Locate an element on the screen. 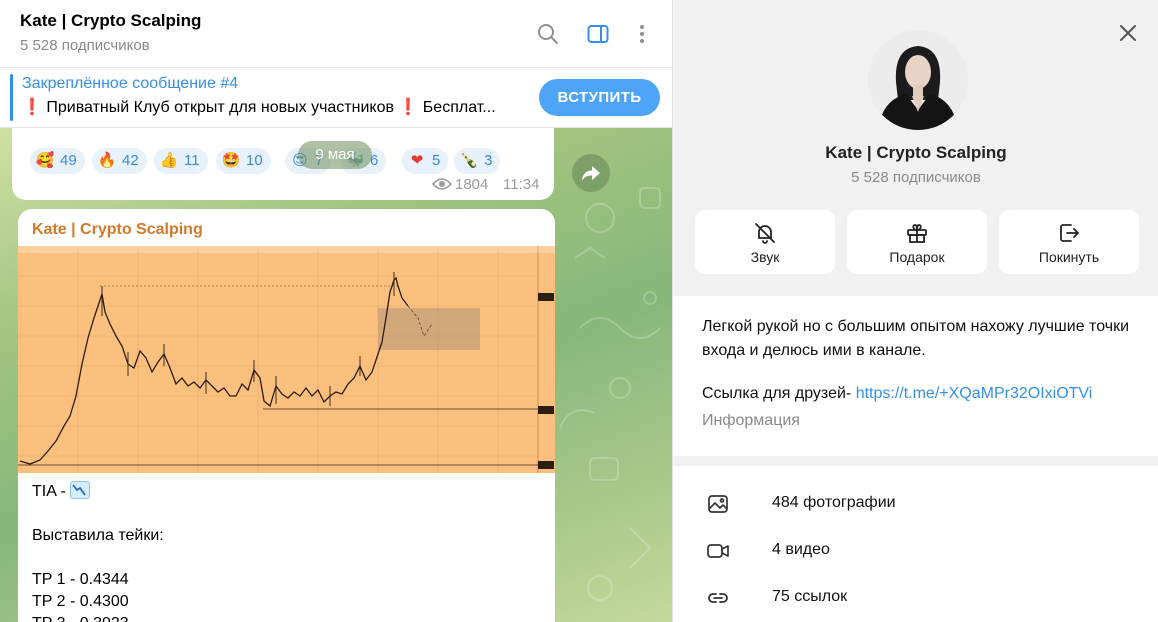 This screenshot has height=622, width=1158. chat-title: Kate | Crypto Scalping is located at coordinates (110, 21).